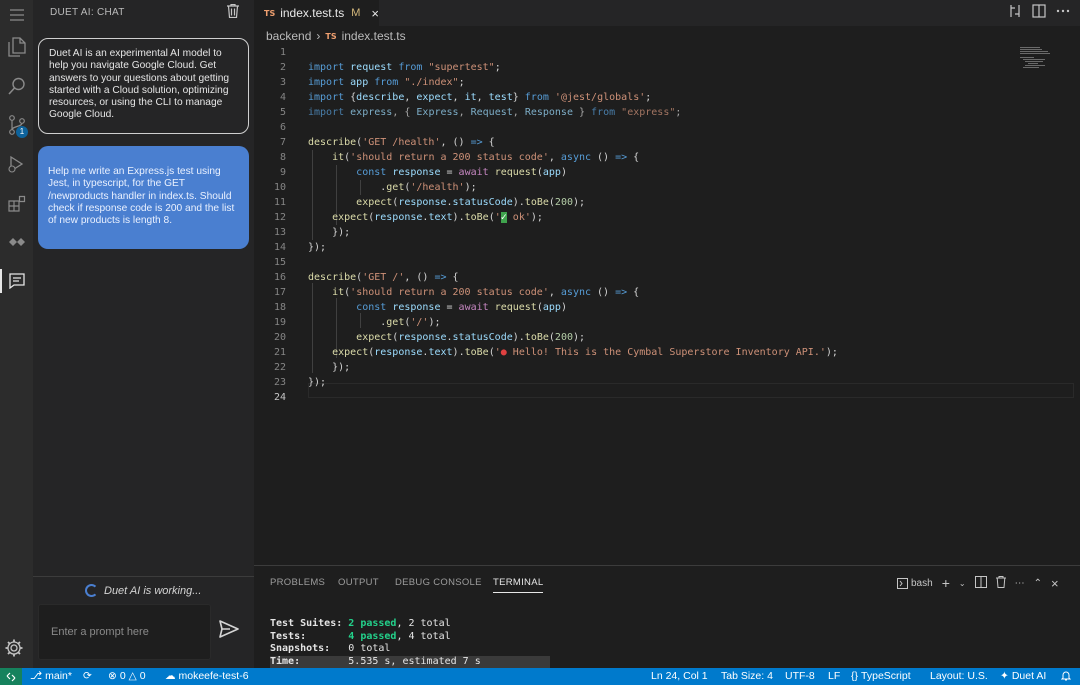 The image size is (1080, 685). Describe the element at coordinates (16, 242) in the screenshot. I see `cloud-code-icon` at that location.